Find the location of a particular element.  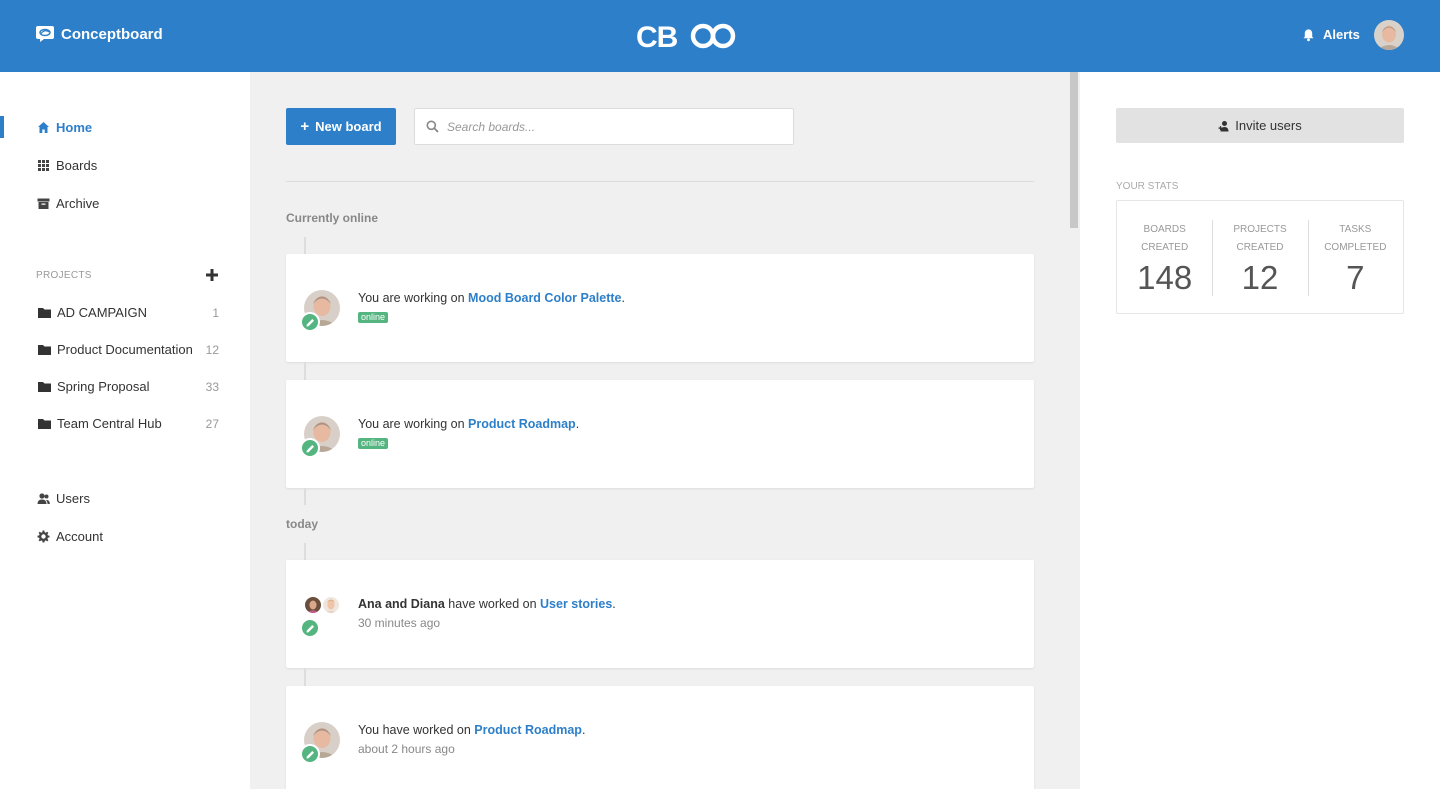

search-box is located at coordinates (604, 126).